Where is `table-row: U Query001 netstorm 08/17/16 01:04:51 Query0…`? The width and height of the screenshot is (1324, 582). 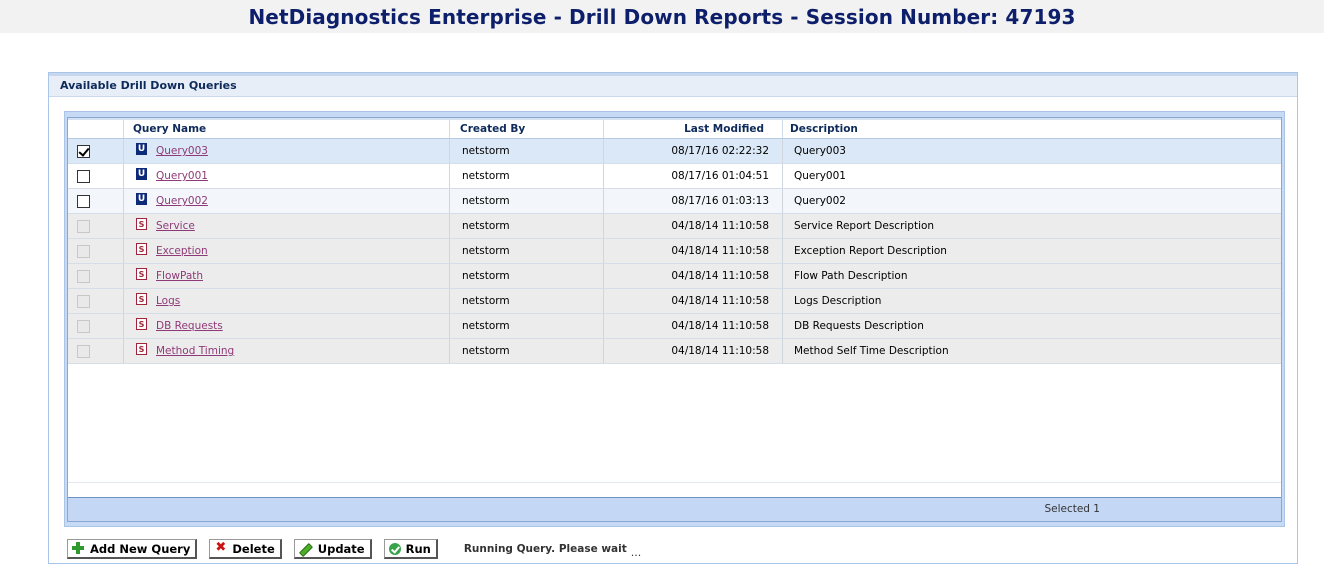
table-row: U Query001 netstorm 08/17/16 01:04:51 Query0… is located at coordinates (674, 176).